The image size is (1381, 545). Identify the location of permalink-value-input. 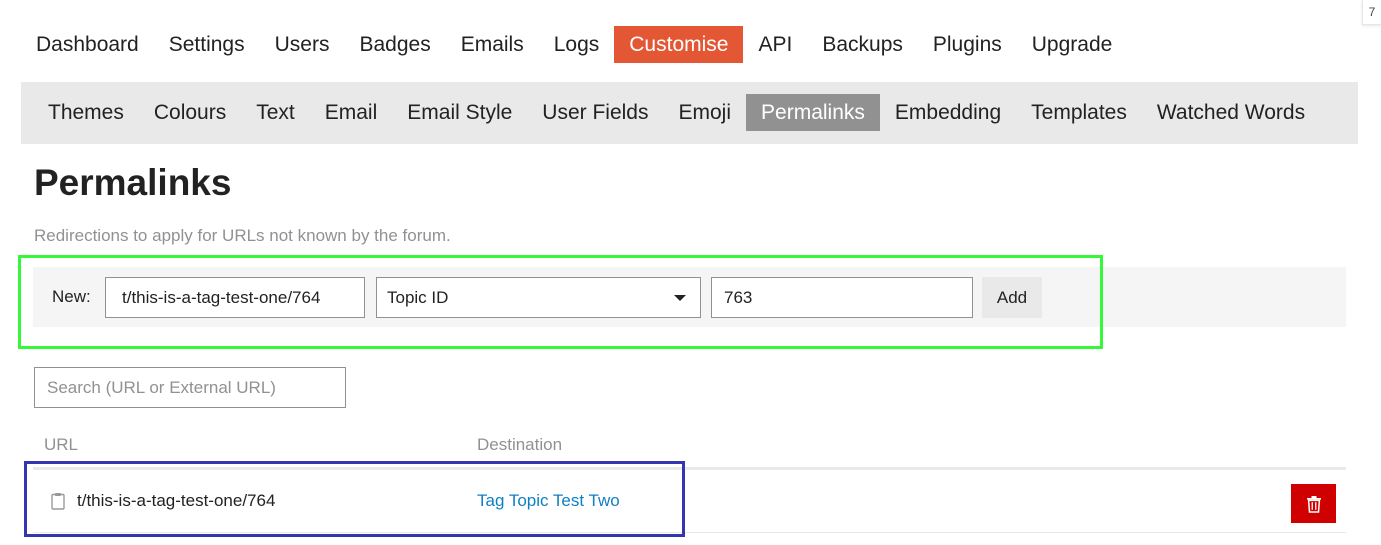
(842, 297).